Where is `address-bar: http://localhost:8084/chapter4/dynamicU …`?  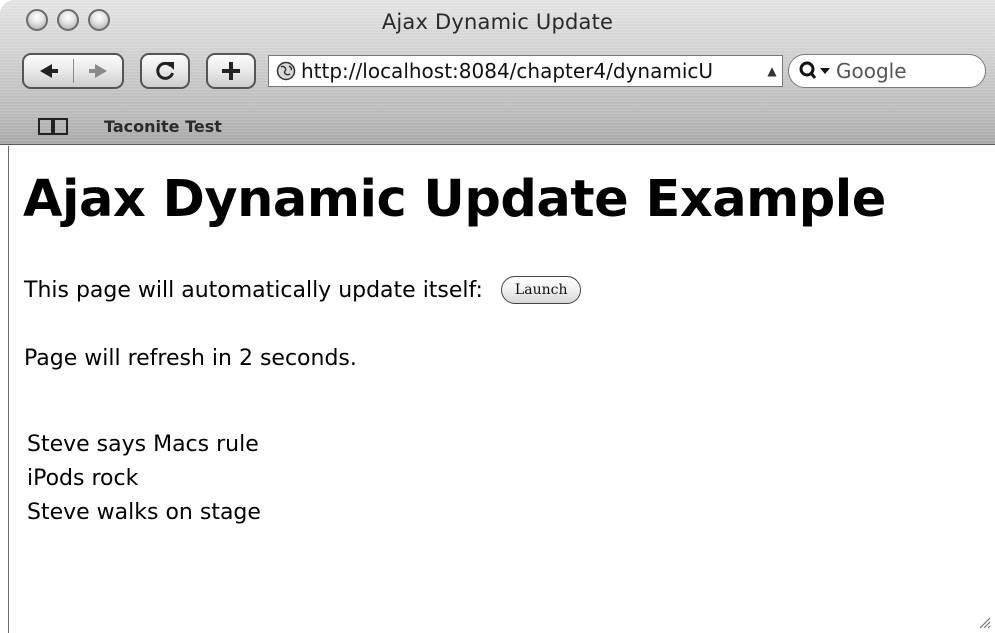
address-bar: http://localhost:8084/chapter4/dynamicU … is located at coordinates (525, 71).